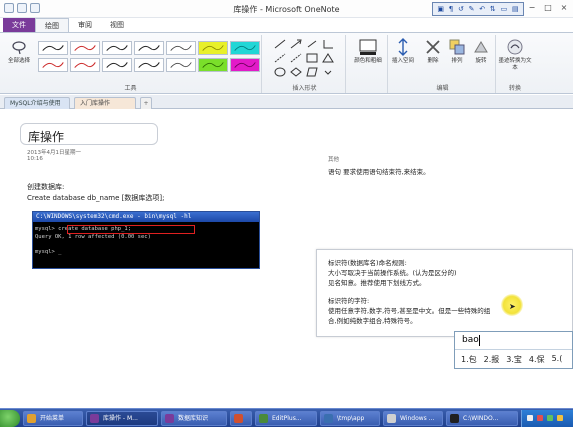  Describe the element at coordinates (94, 418) in the screenshot. I see `onenote-icon` at that location.